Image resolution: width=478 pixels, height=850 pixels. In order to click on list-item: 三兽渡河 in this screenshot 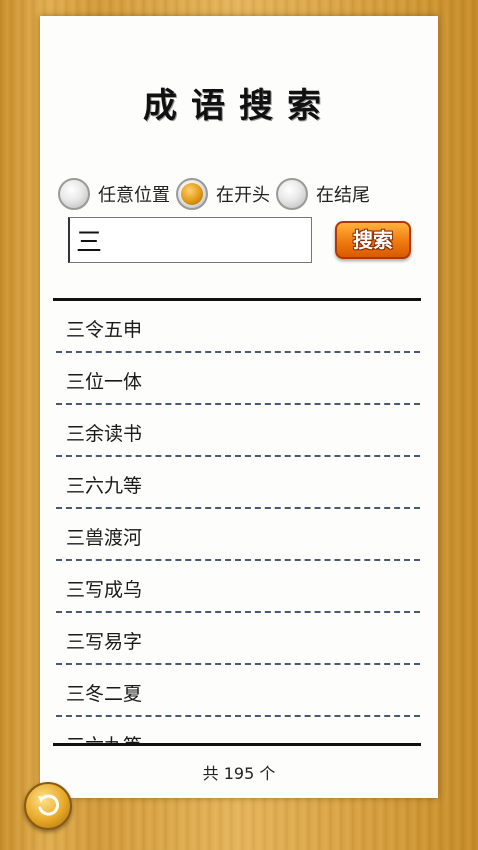, I will do `click(238, 535)`.